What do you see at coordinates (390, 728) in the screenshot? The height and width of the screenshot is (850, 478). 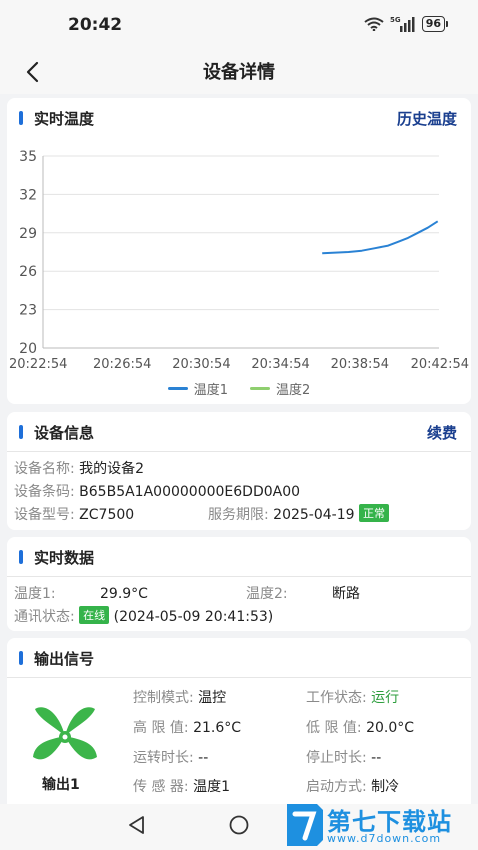 I see `low-limit-value: 20.0°C` at bounding box center [390, 728].